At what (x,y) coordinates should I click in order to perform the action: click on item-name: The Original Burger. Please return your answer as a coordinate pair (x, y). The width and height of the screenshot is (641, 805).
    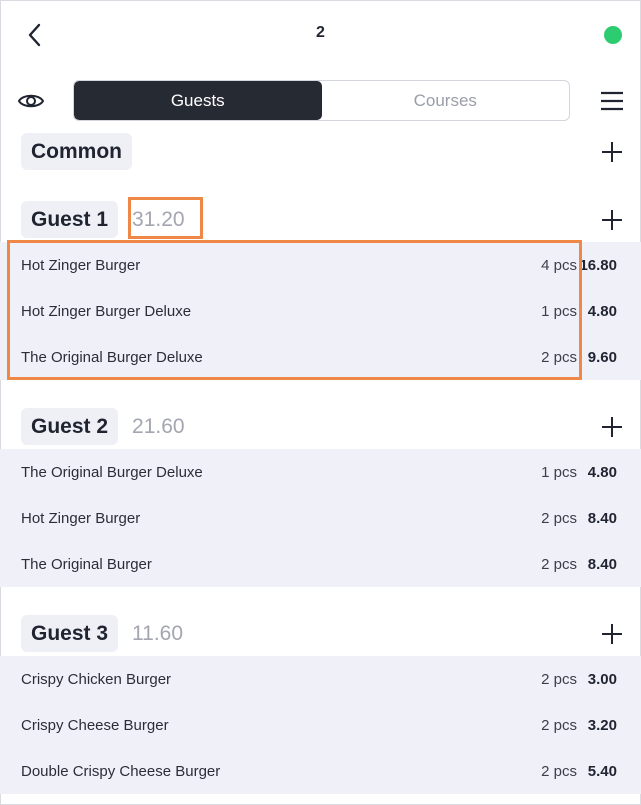
    Looking at the image, I should click on (86, 564).